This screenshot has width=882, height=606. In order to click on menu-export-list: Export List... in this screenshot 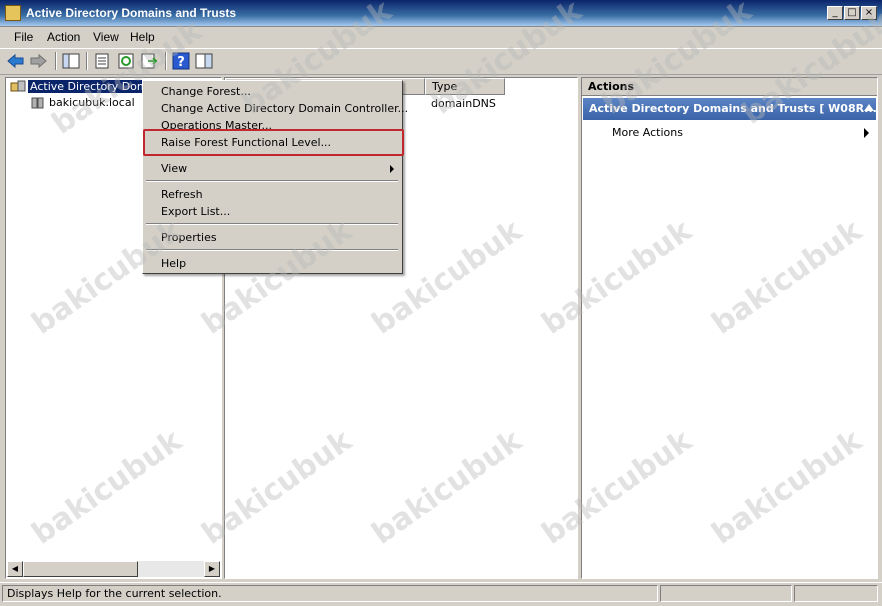, I will do `click(195, 211)`.